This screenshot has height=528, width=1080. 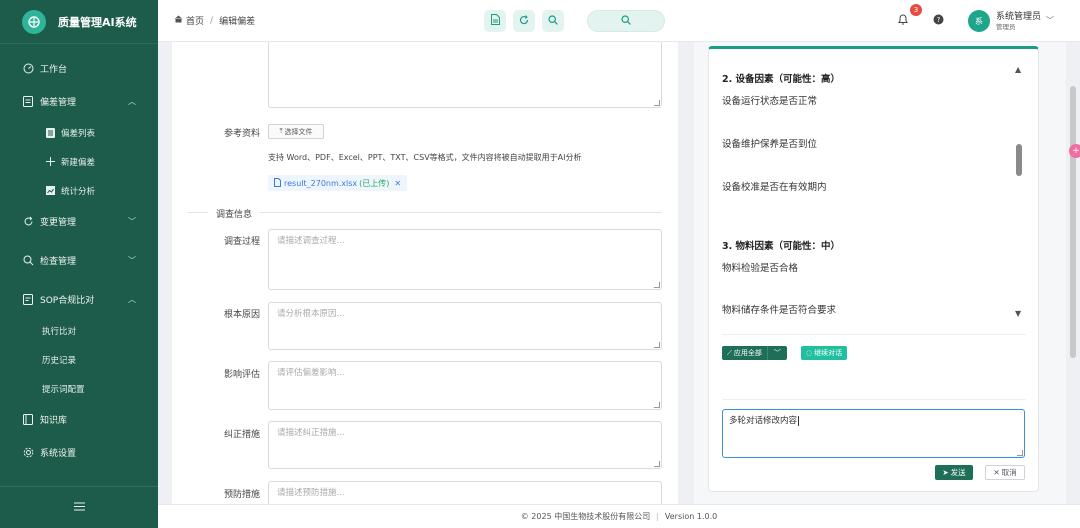 What do you see at coordinates (59, 331) in the screenshot?
I see `sidebar-item-label: 执行比对` at bounding box center [59, 331].